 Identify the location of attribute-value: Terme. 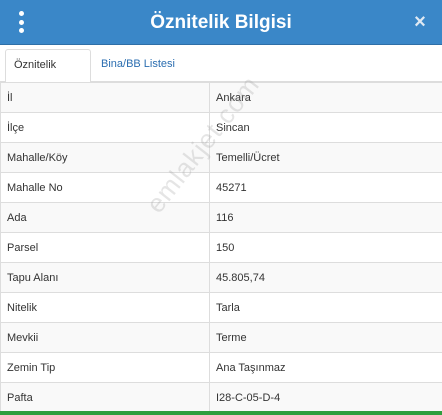
(325, 337).